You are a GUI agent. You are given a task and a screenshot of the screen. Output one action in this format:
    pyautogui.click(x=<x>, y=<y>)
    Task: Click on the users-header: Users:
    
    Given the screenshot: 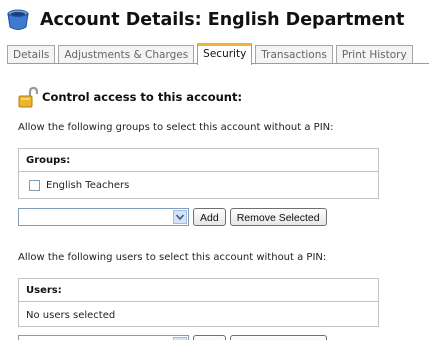 What is the action you would take?
    pyautogui.click(x=198, y=290)
    